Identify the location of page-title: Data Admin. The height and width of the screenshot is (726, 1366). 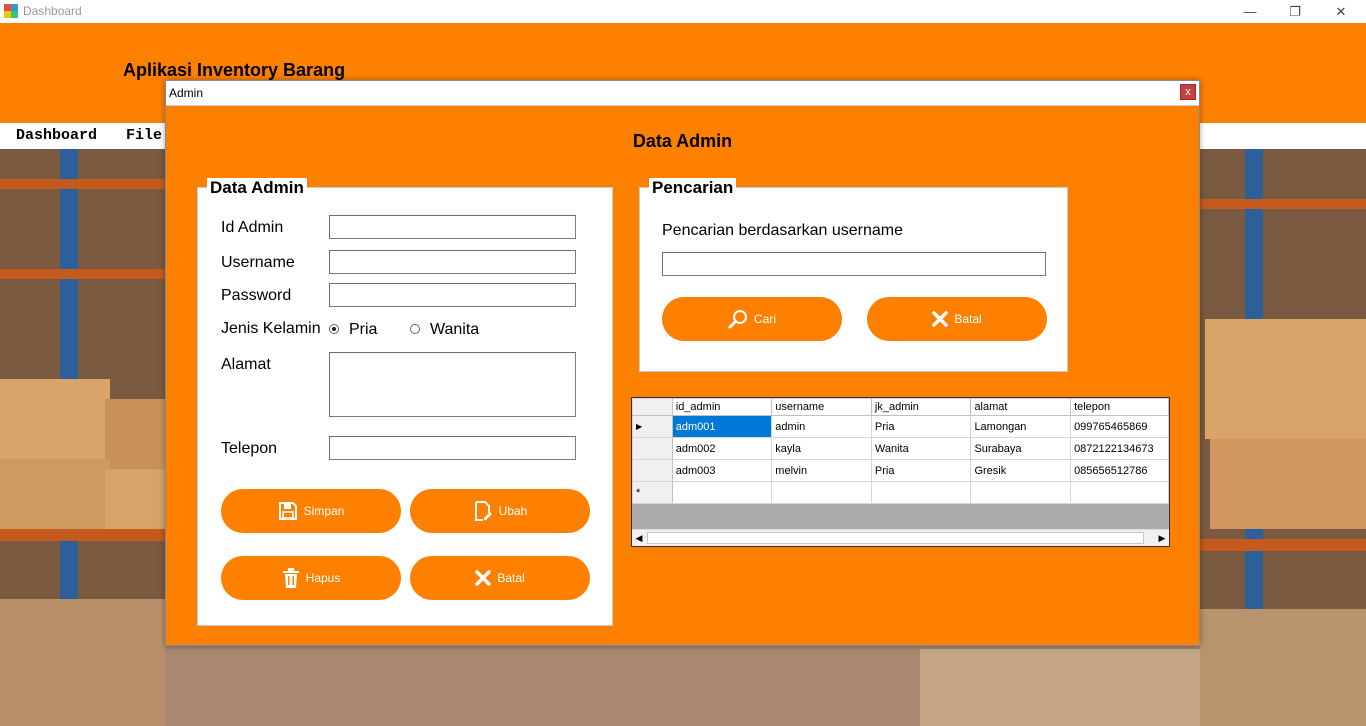
(682, 141).